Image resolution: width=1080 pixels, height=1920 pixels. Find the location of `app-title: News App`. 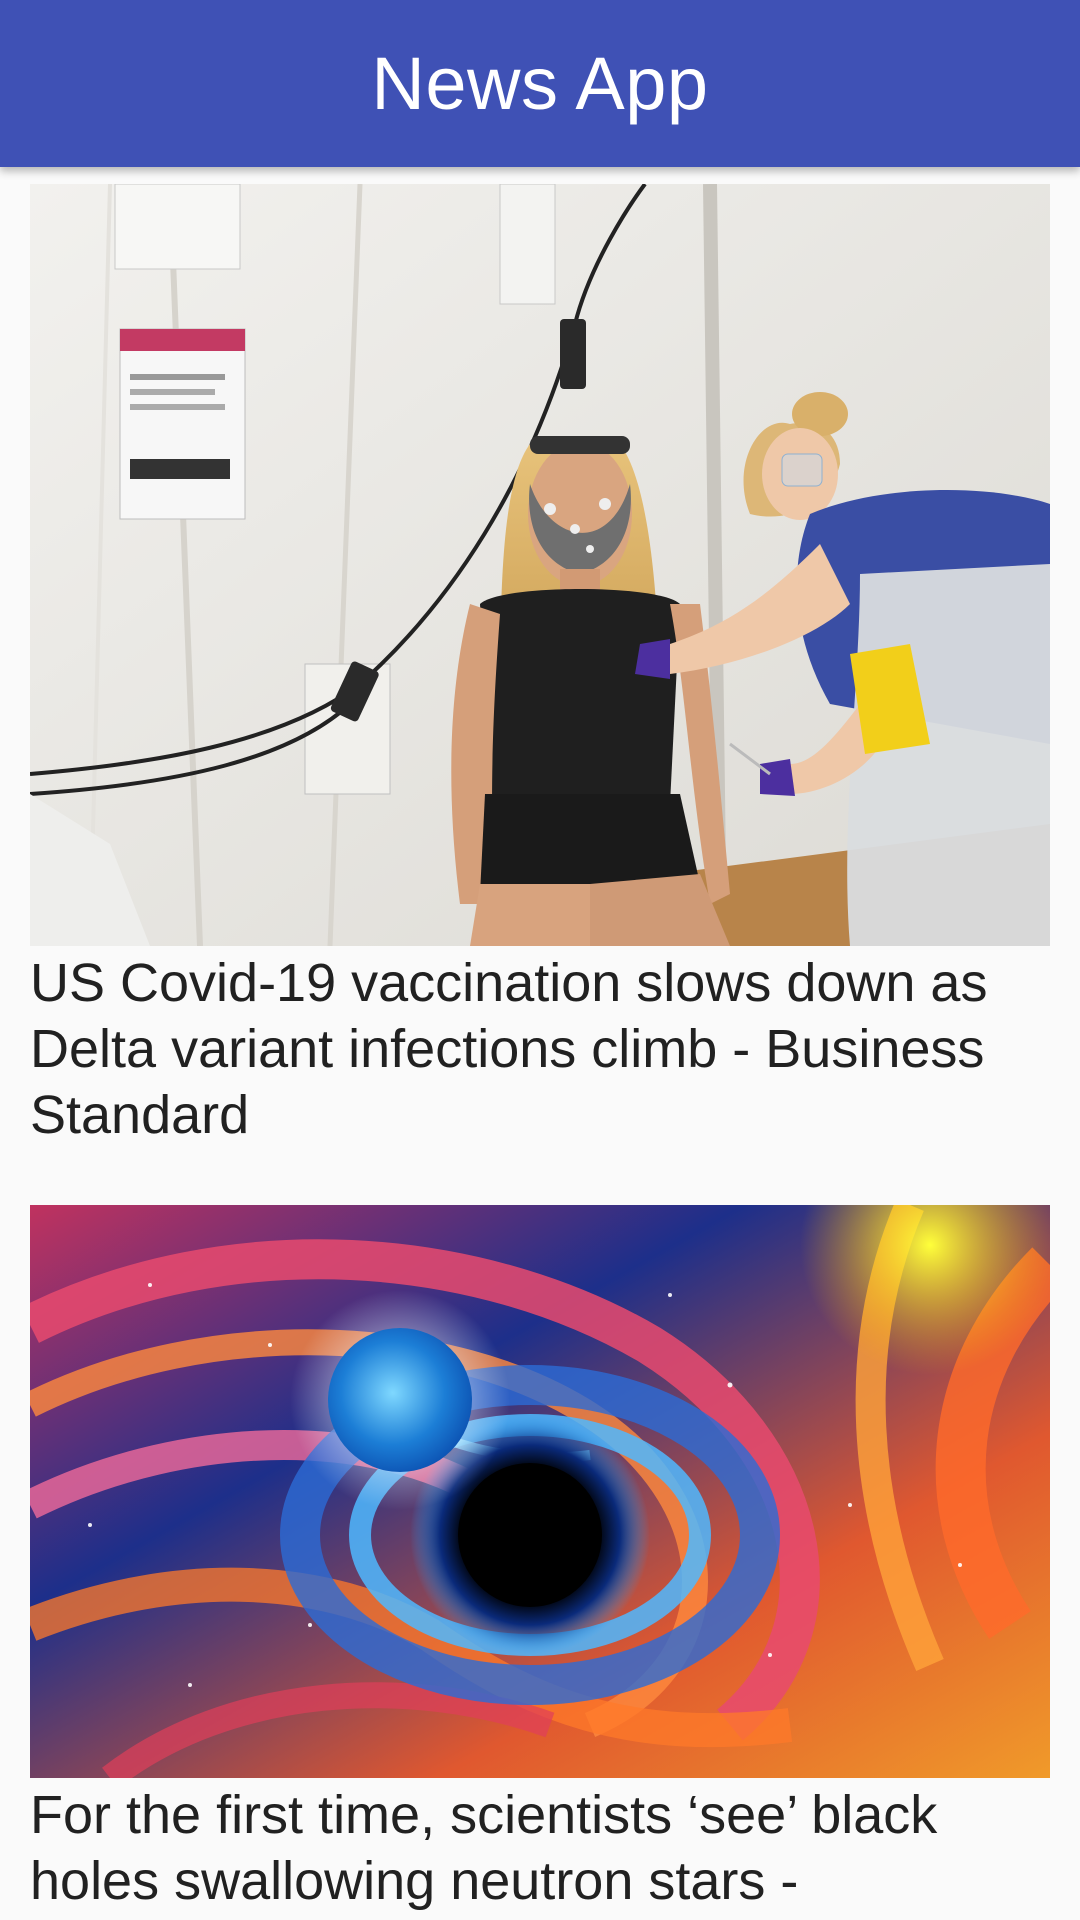

app-title: News App is located at coordinates (540, 83).